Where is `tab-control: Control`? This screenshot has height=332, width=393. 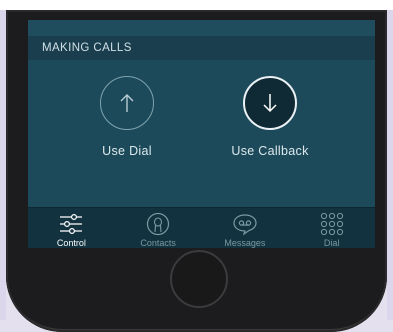 tab-control: Control is located at coordinates (71, 228).